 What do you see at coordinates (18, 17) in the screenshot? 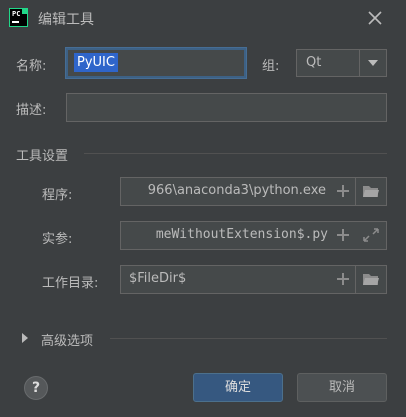
I see `pycharm-app-icon: PC` at bounding box center [18, 17].